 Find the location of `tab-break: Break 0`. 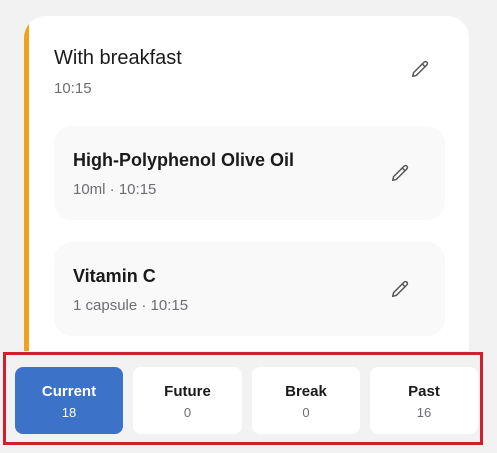

tab-break: Break 0 is located at coordinates (306, 400).